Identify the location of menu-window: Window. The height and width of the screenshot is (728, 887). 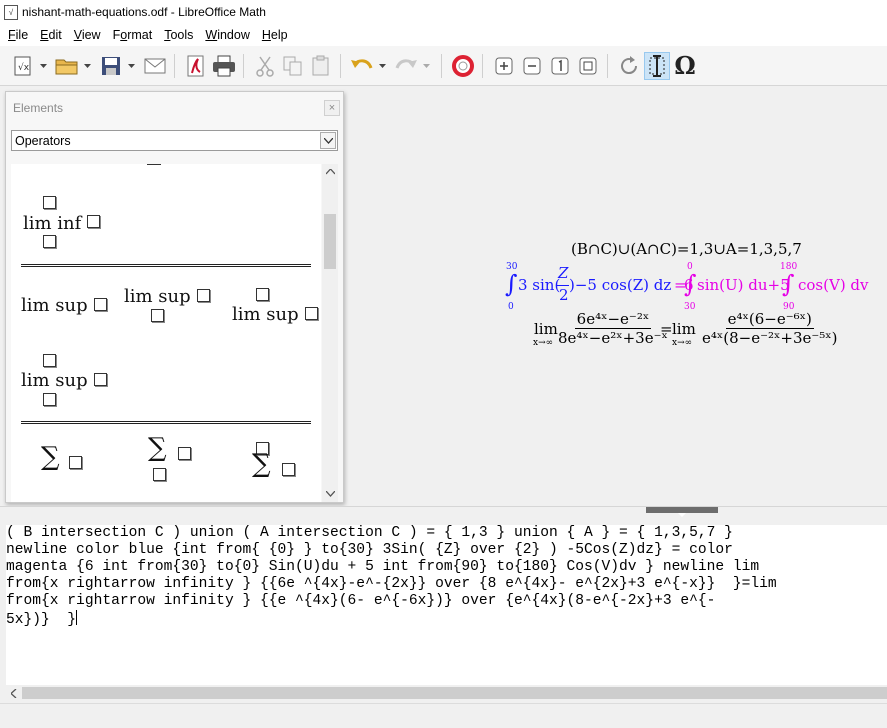
(227, 35).